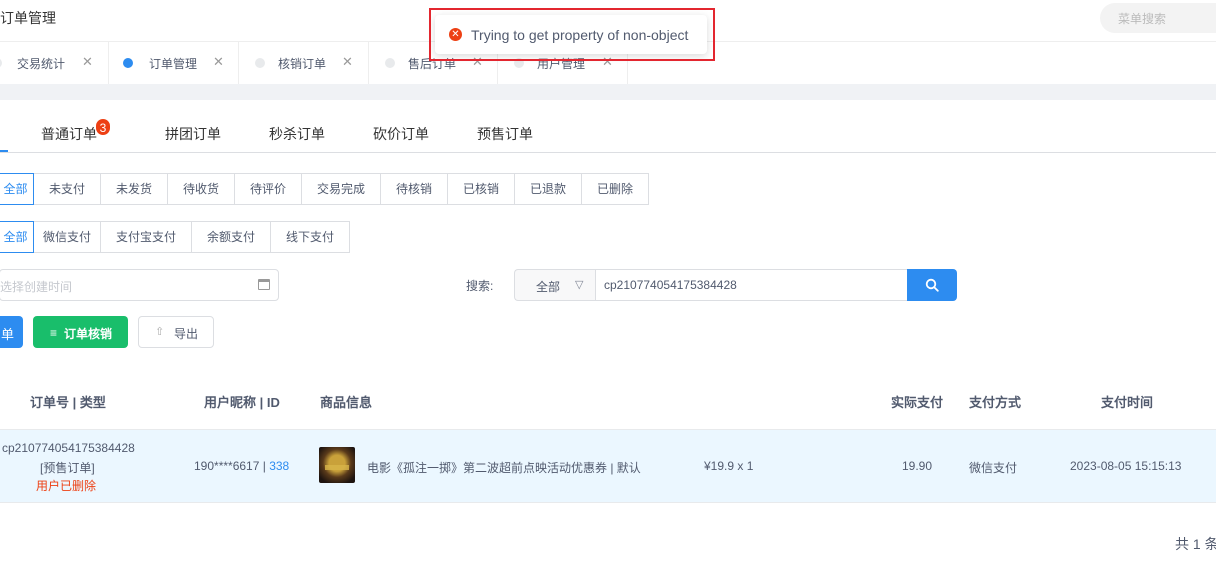 The width and height of the screenshot is (1216, 564). What do you see at coordinates (242, 402) in the screenshot?
I see `col-user: 用户昵称 | ID` at bounding box center [242, 402].